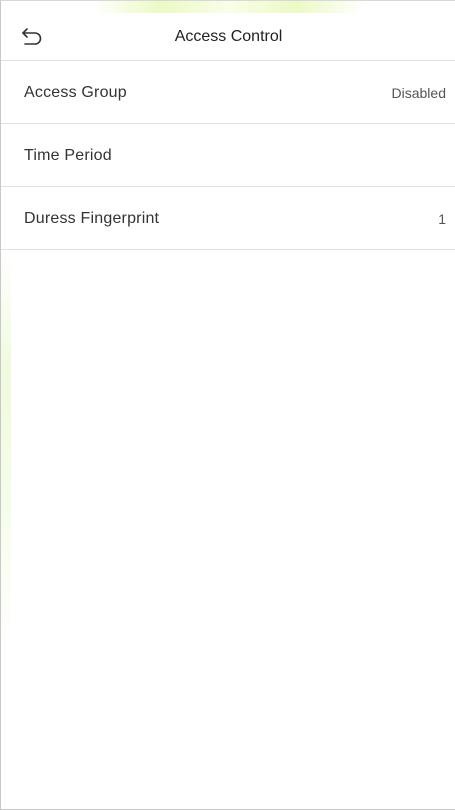 This screenshot has width=455, height=810. I want to click on menu-item-label: Duress Fingerprint, so click(92, 218).